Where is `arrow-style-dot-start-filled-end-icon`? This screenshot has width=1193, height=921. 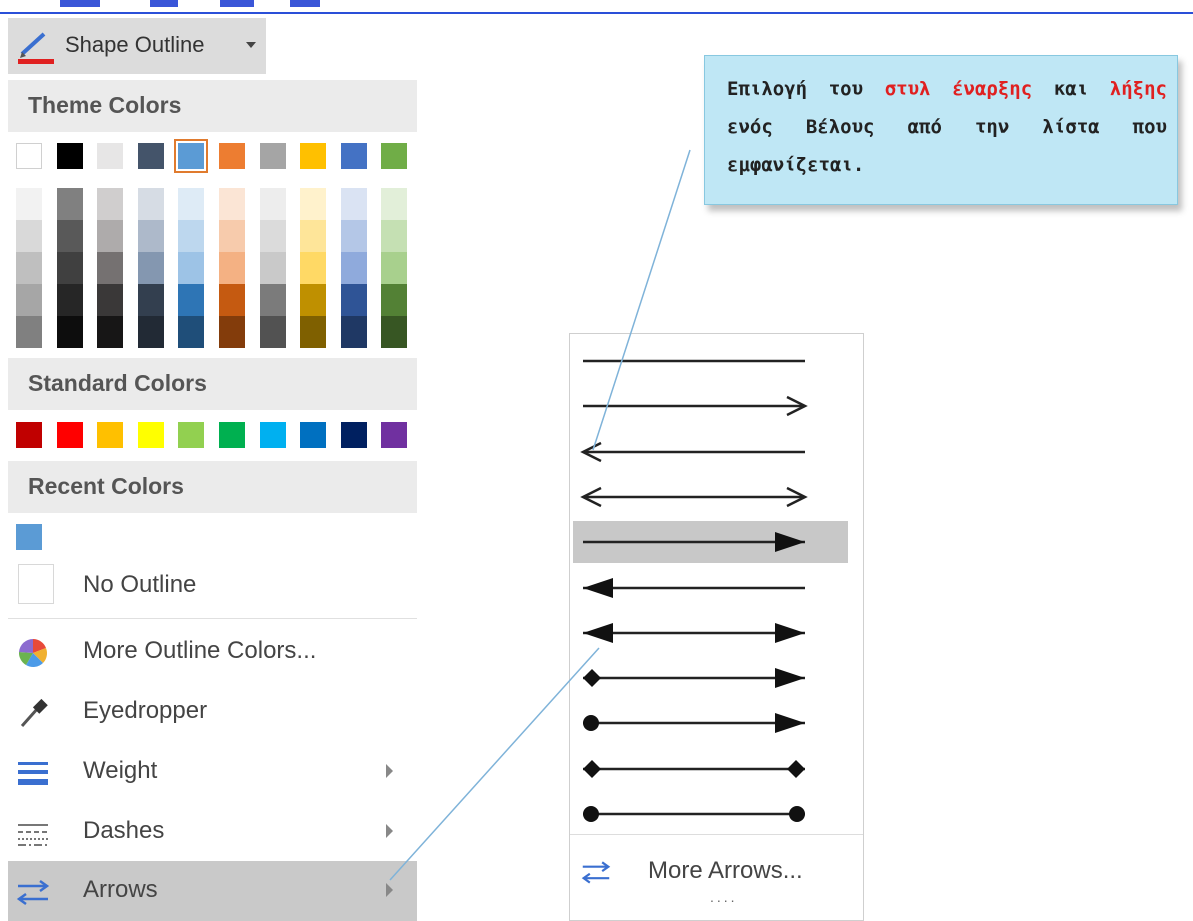 arrow-style-dot-start-filled-end-icon is located at coordinates (694, 723).